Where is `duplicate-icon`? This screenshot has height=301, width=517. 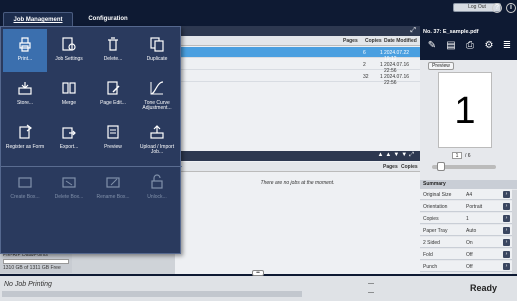
duplicate-icon is located at coordinates (157, 44).